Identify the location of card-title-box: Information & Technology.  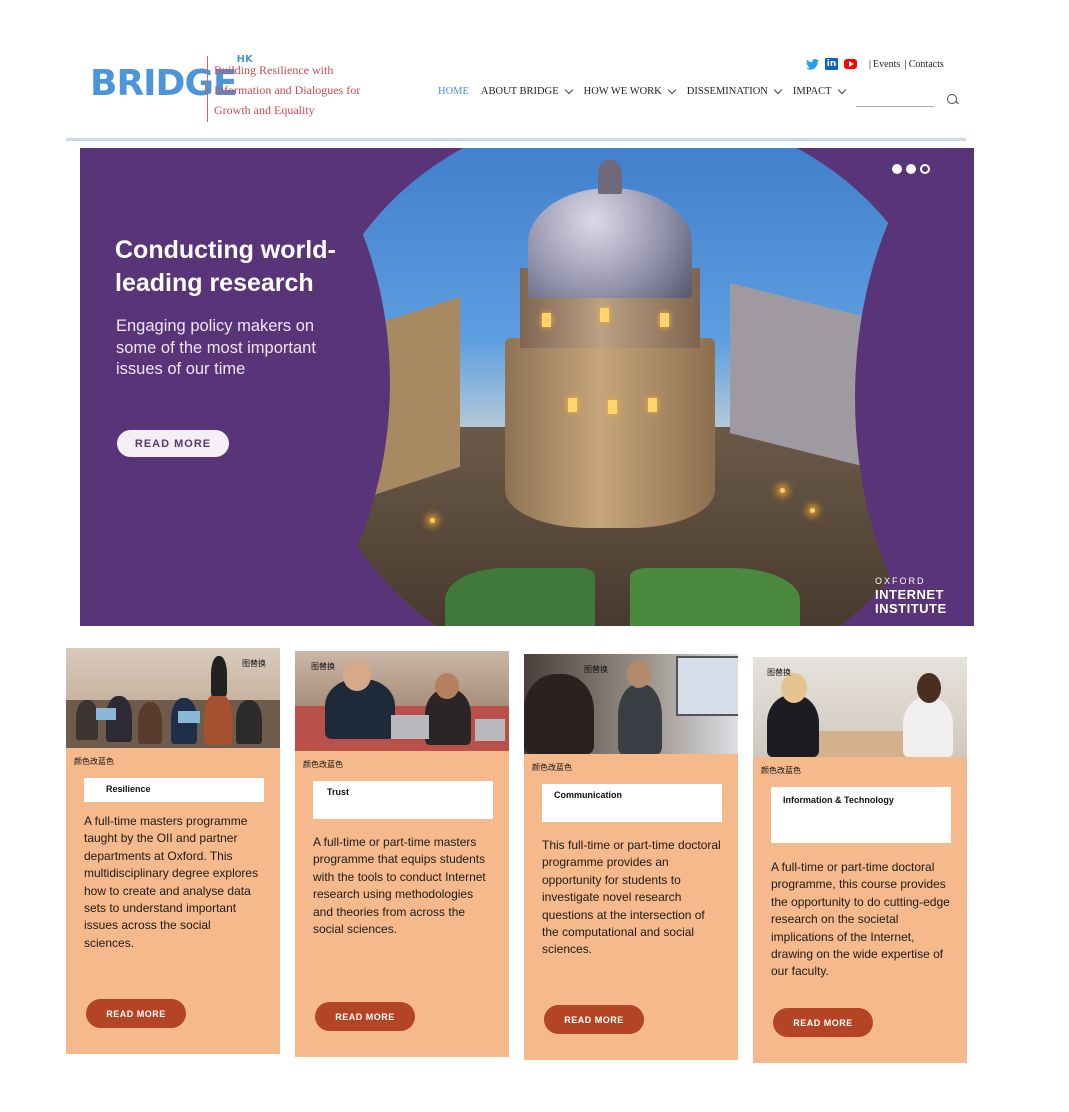
(861, 815).